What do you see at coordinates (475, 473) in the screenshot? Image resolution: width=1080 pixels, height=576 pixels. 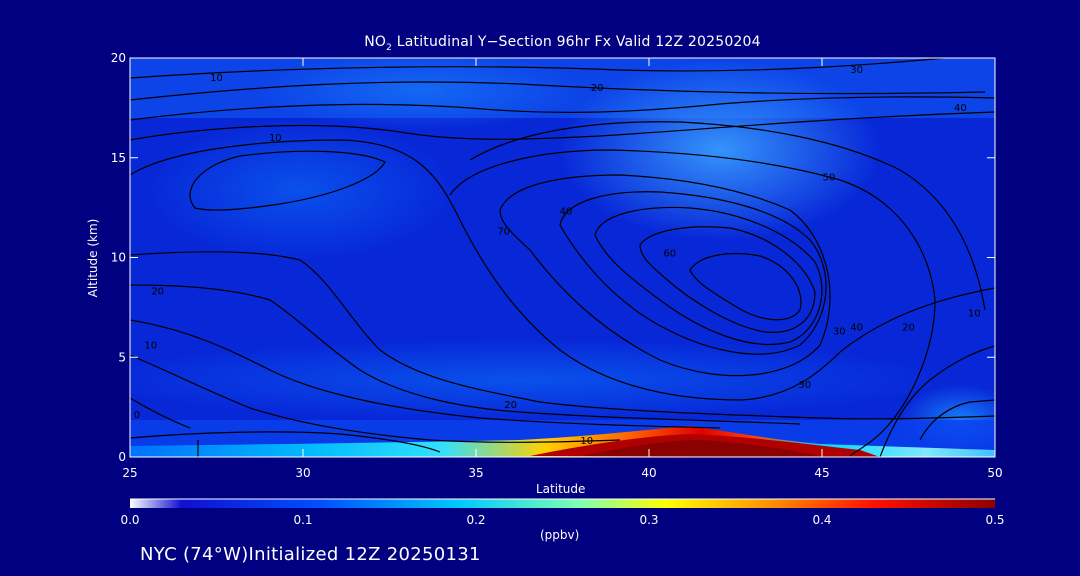 I see `x-tick-label: 35` at bounding box center [475, 473].